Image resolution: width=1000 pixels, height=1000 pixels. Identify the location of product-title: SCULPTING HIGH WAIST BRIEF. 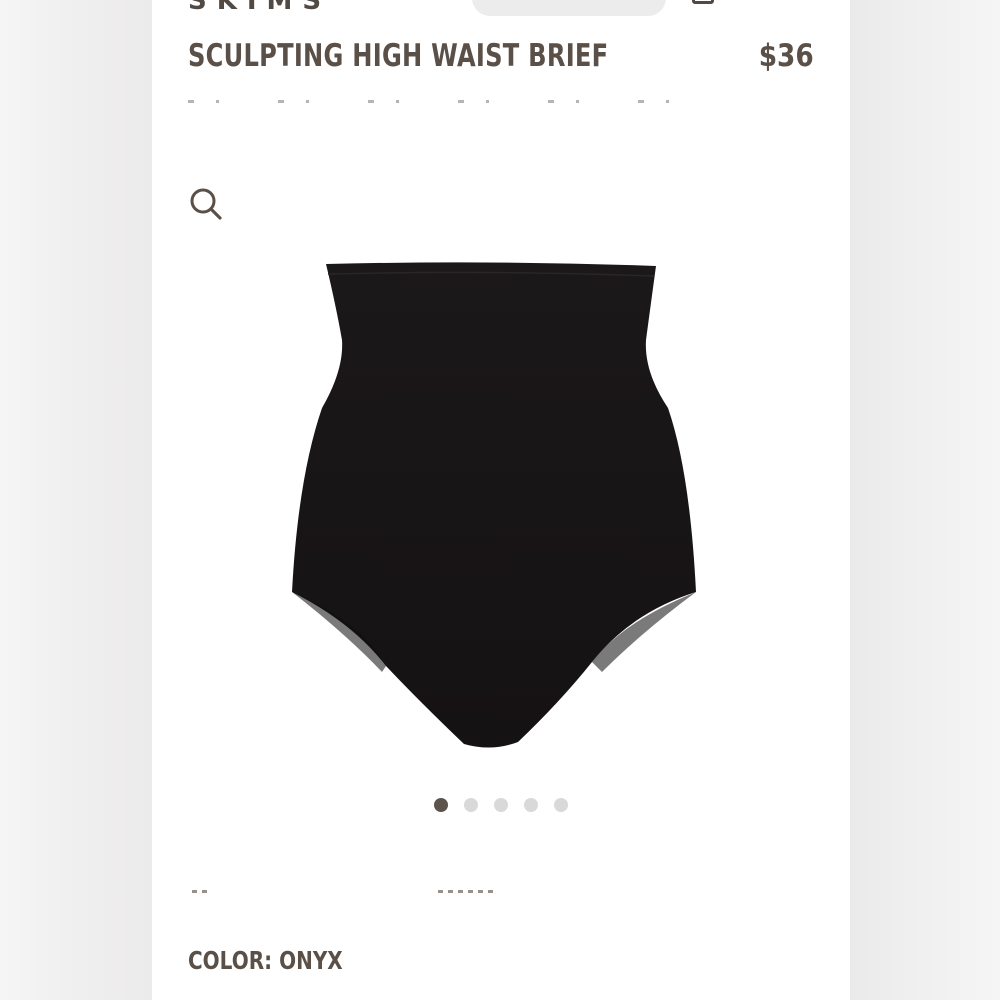
(398, 56).